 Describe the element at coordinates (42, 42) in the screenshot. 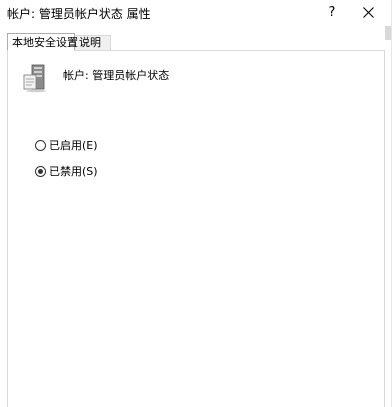

I see `tab-local-security-setting: 本地安全设置` at that location.